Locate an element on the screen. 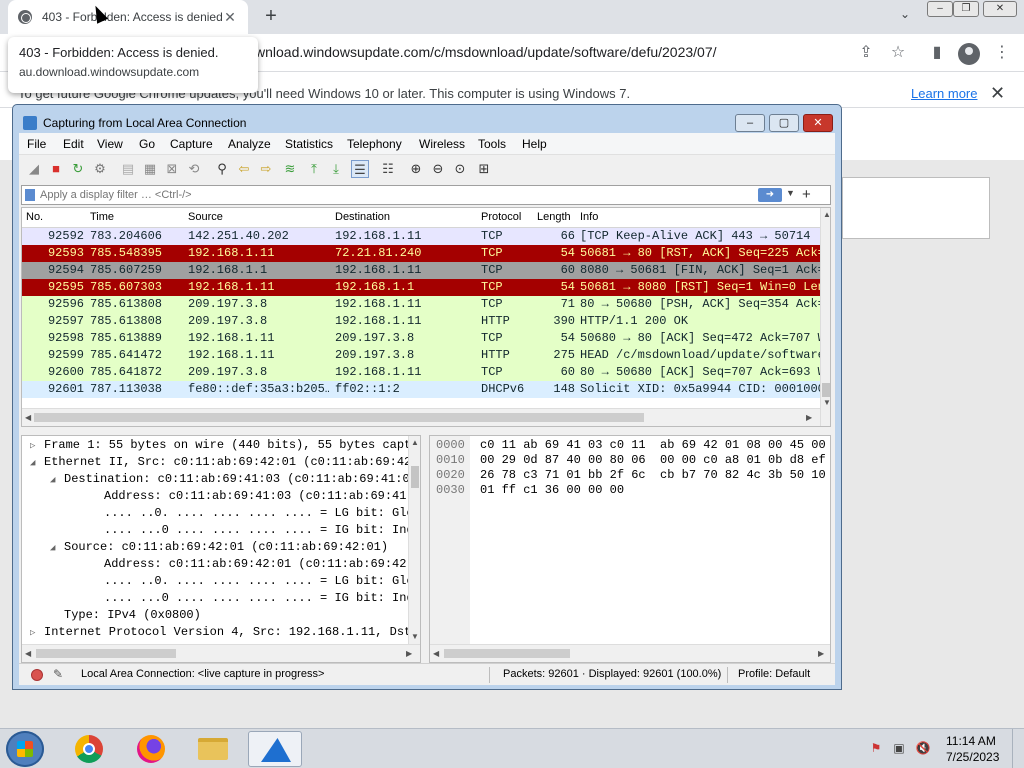 This screenshot has height=768, width=1024. tab-close-icon: ✕ is located at coordinates (230, 17).